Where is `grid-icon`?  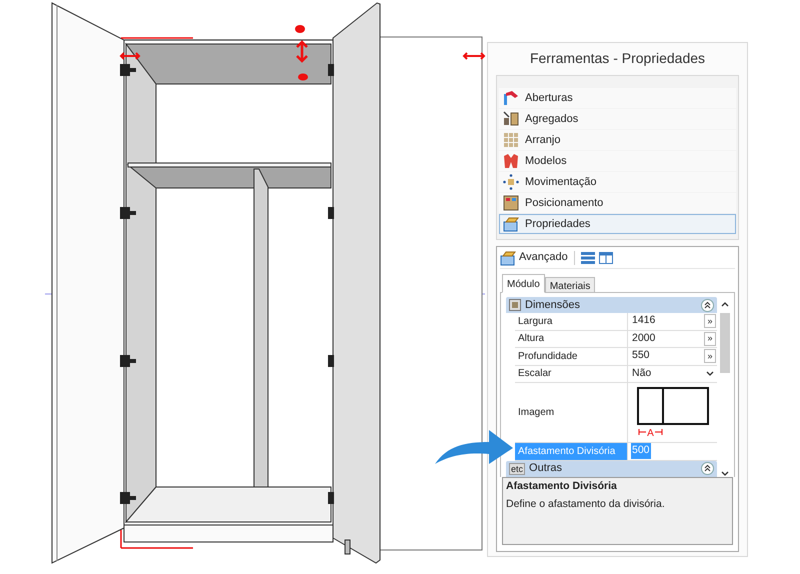 grid-icon is located at coordinates (511, 140).